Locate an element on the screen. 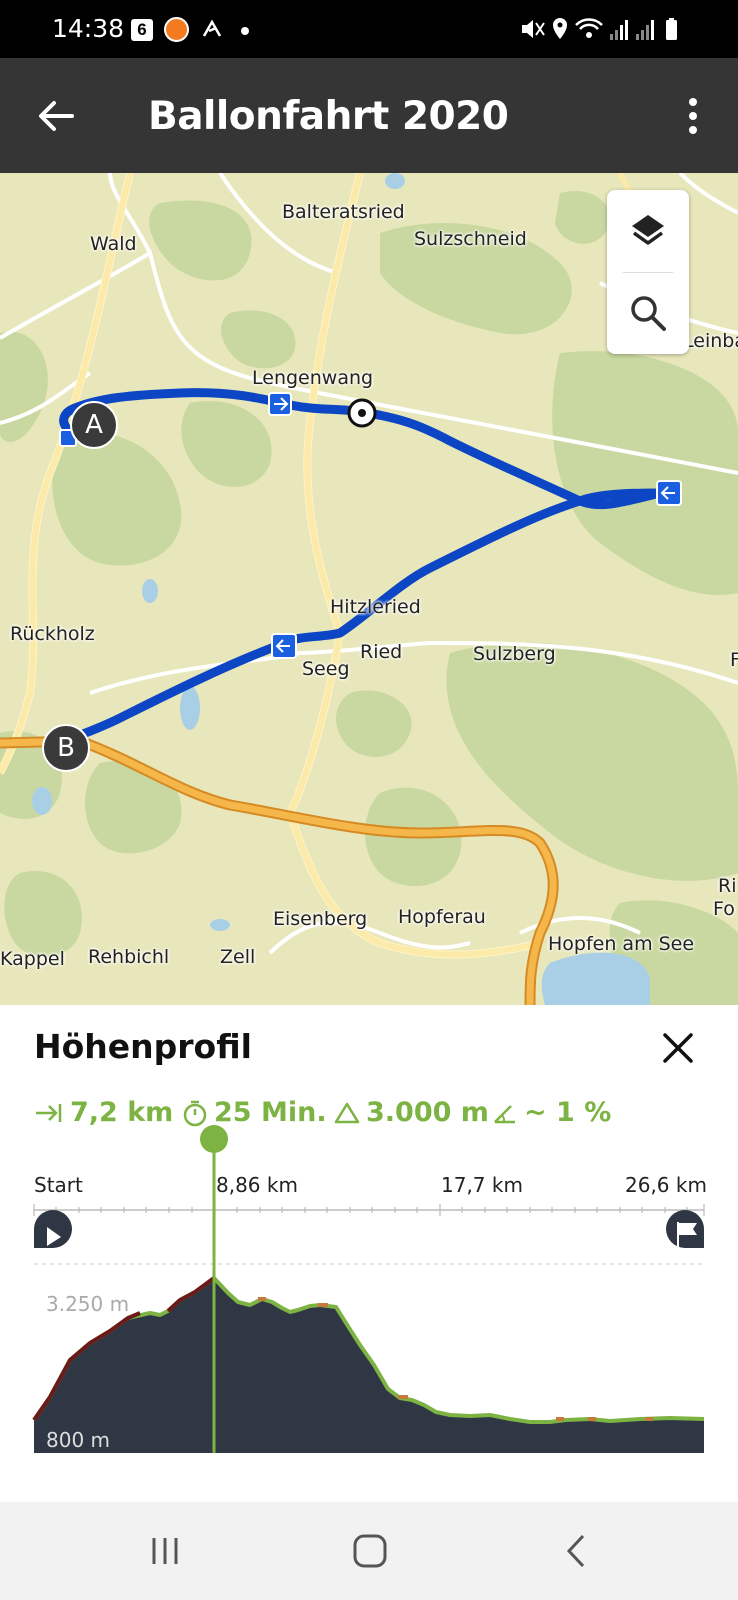 The image size is (738, 1600). back-icon is located at coordinates (578, 1551).